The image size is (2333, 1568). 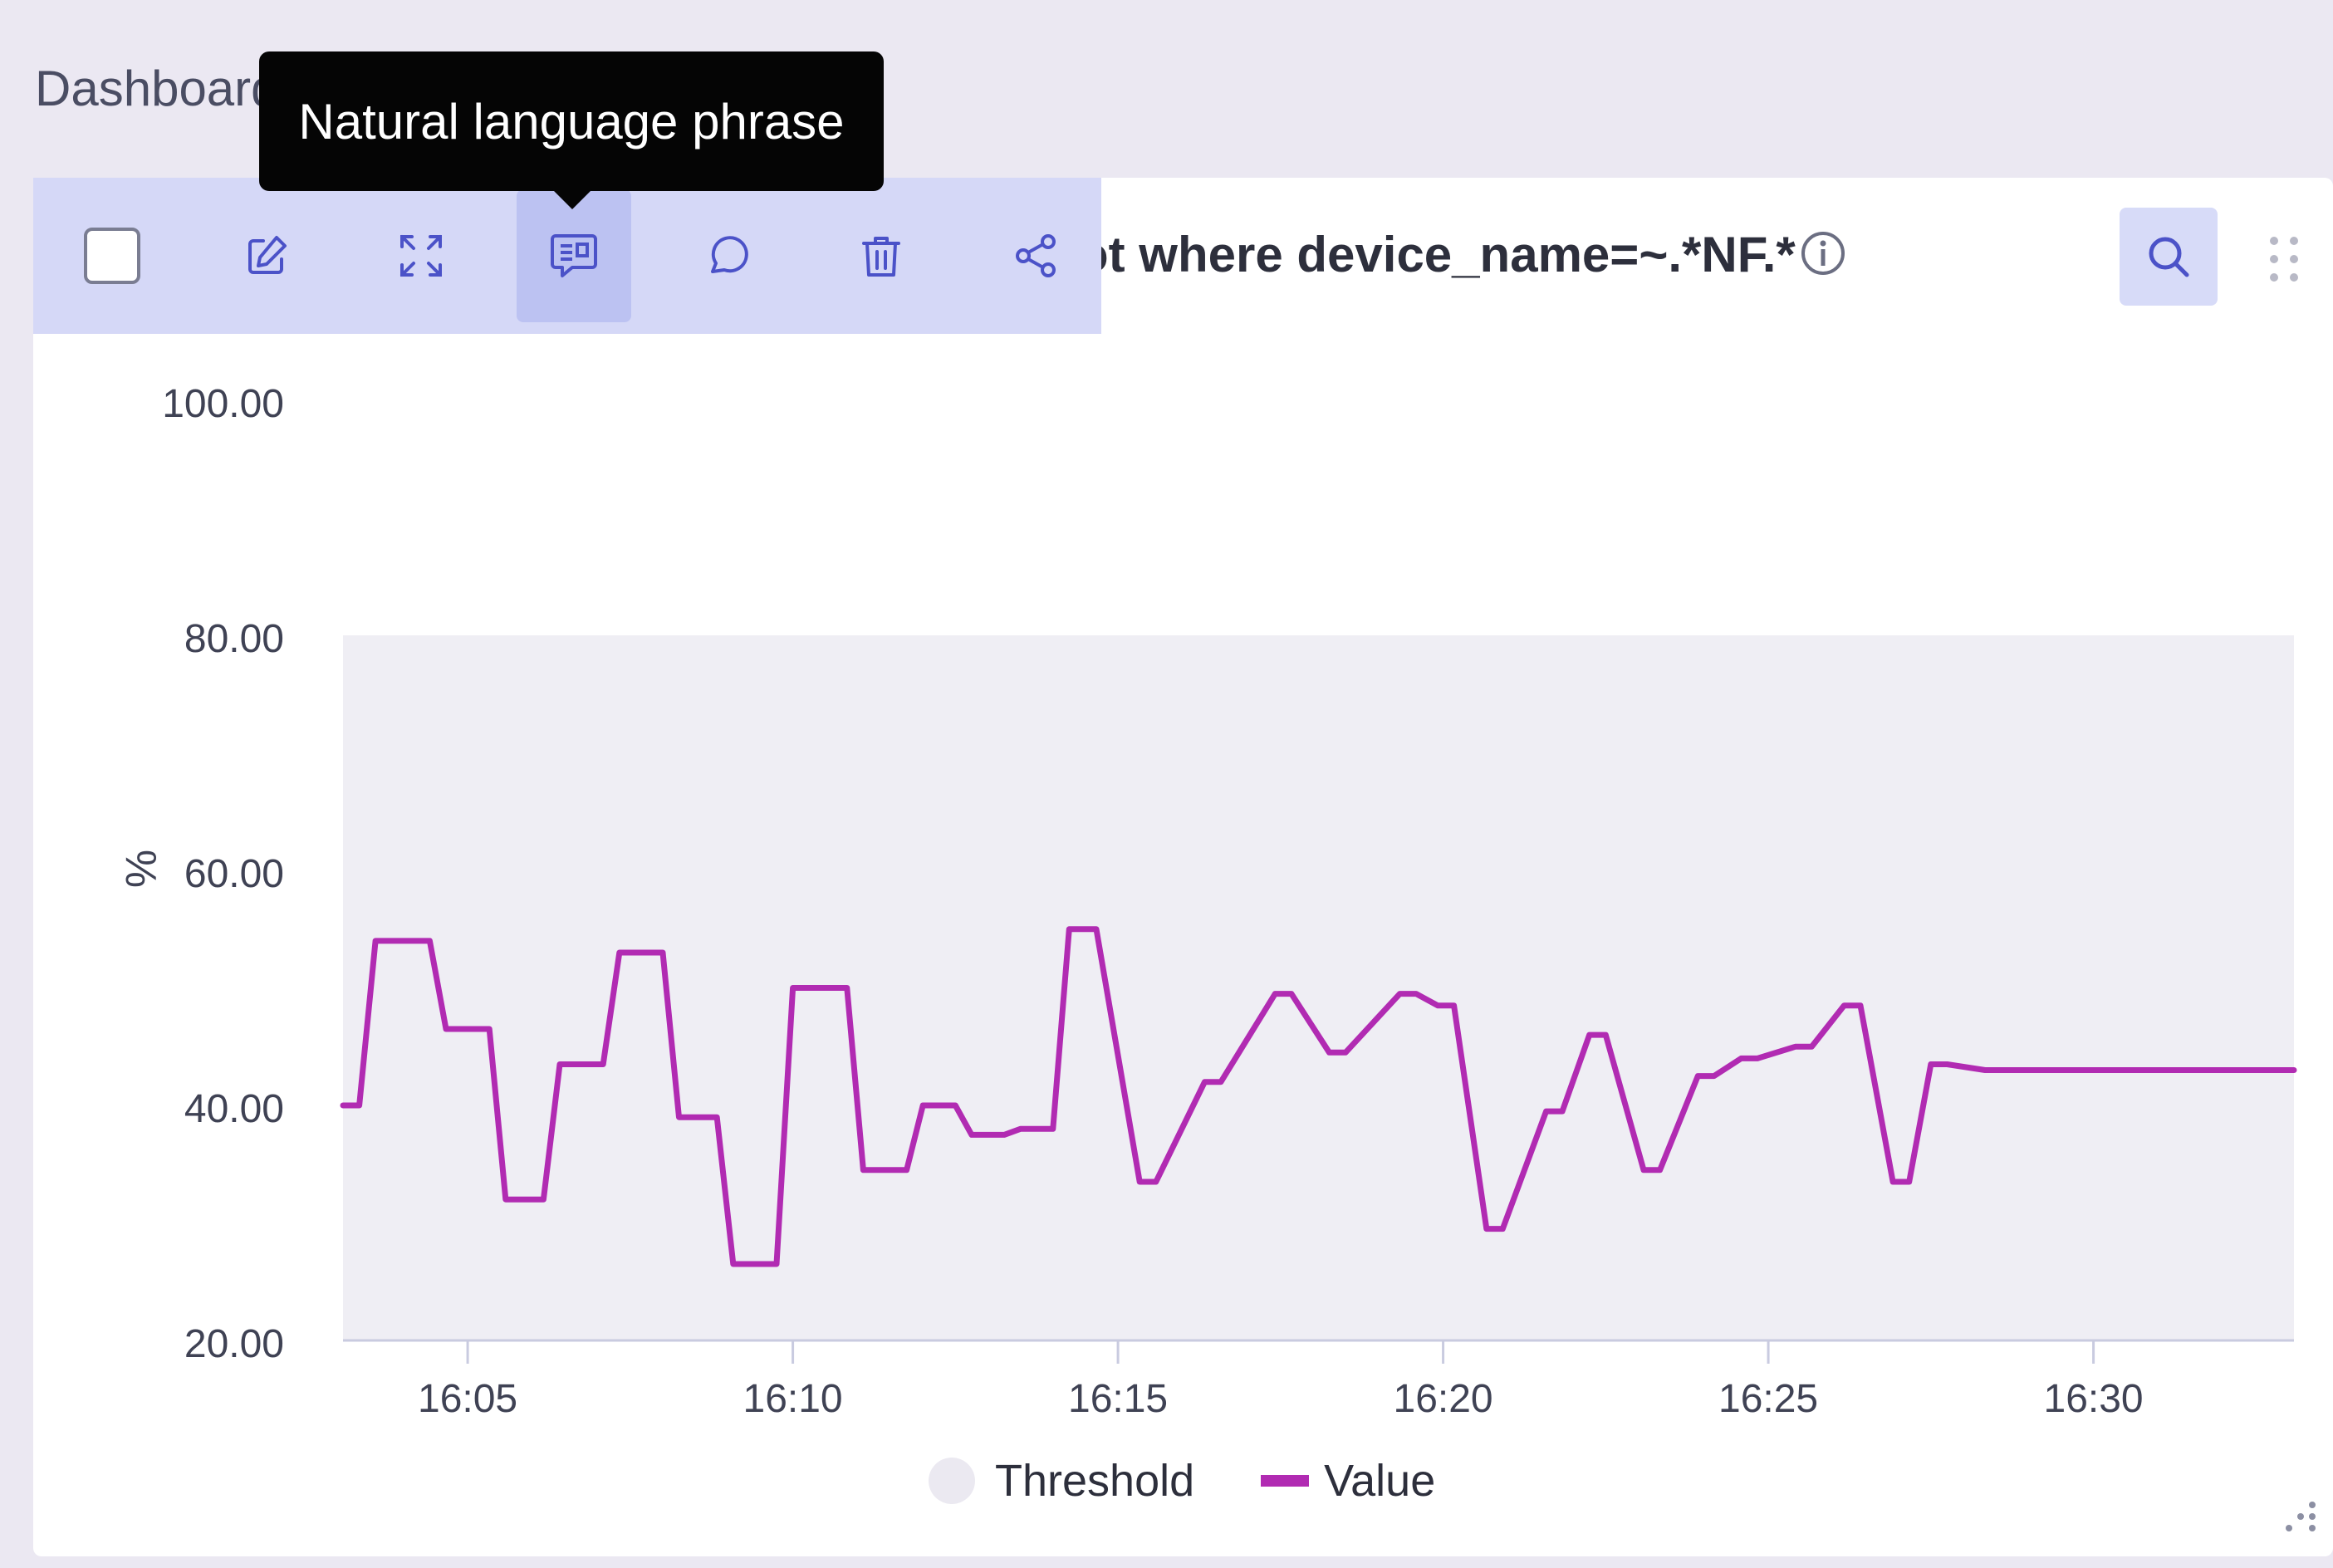 What do you see at coordinates (140, 869) in the screenshot?
I see `y-axis-label: %` at bounding box center [140, 869].